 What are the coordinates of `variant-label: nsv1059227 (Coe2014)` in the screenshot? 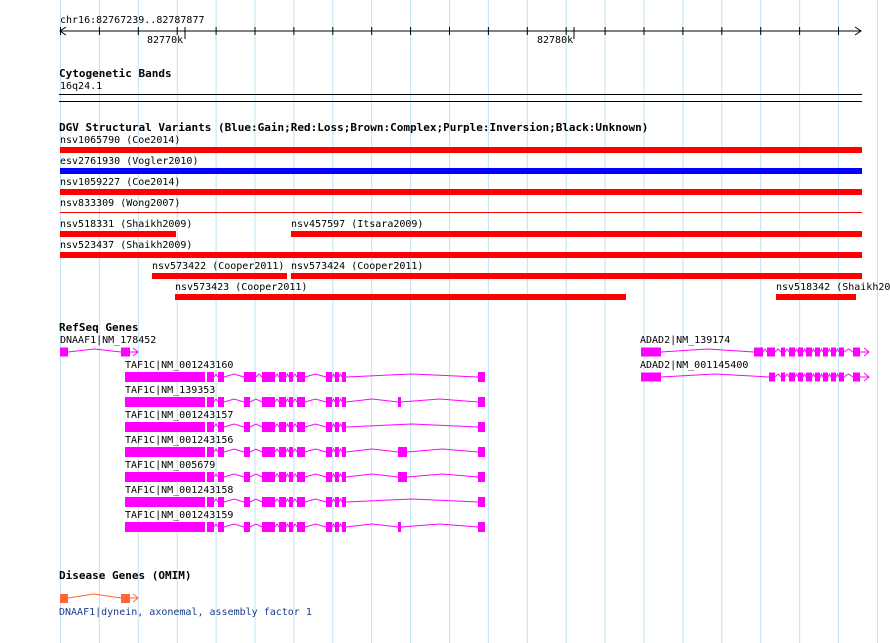 It's located at (120, 182).